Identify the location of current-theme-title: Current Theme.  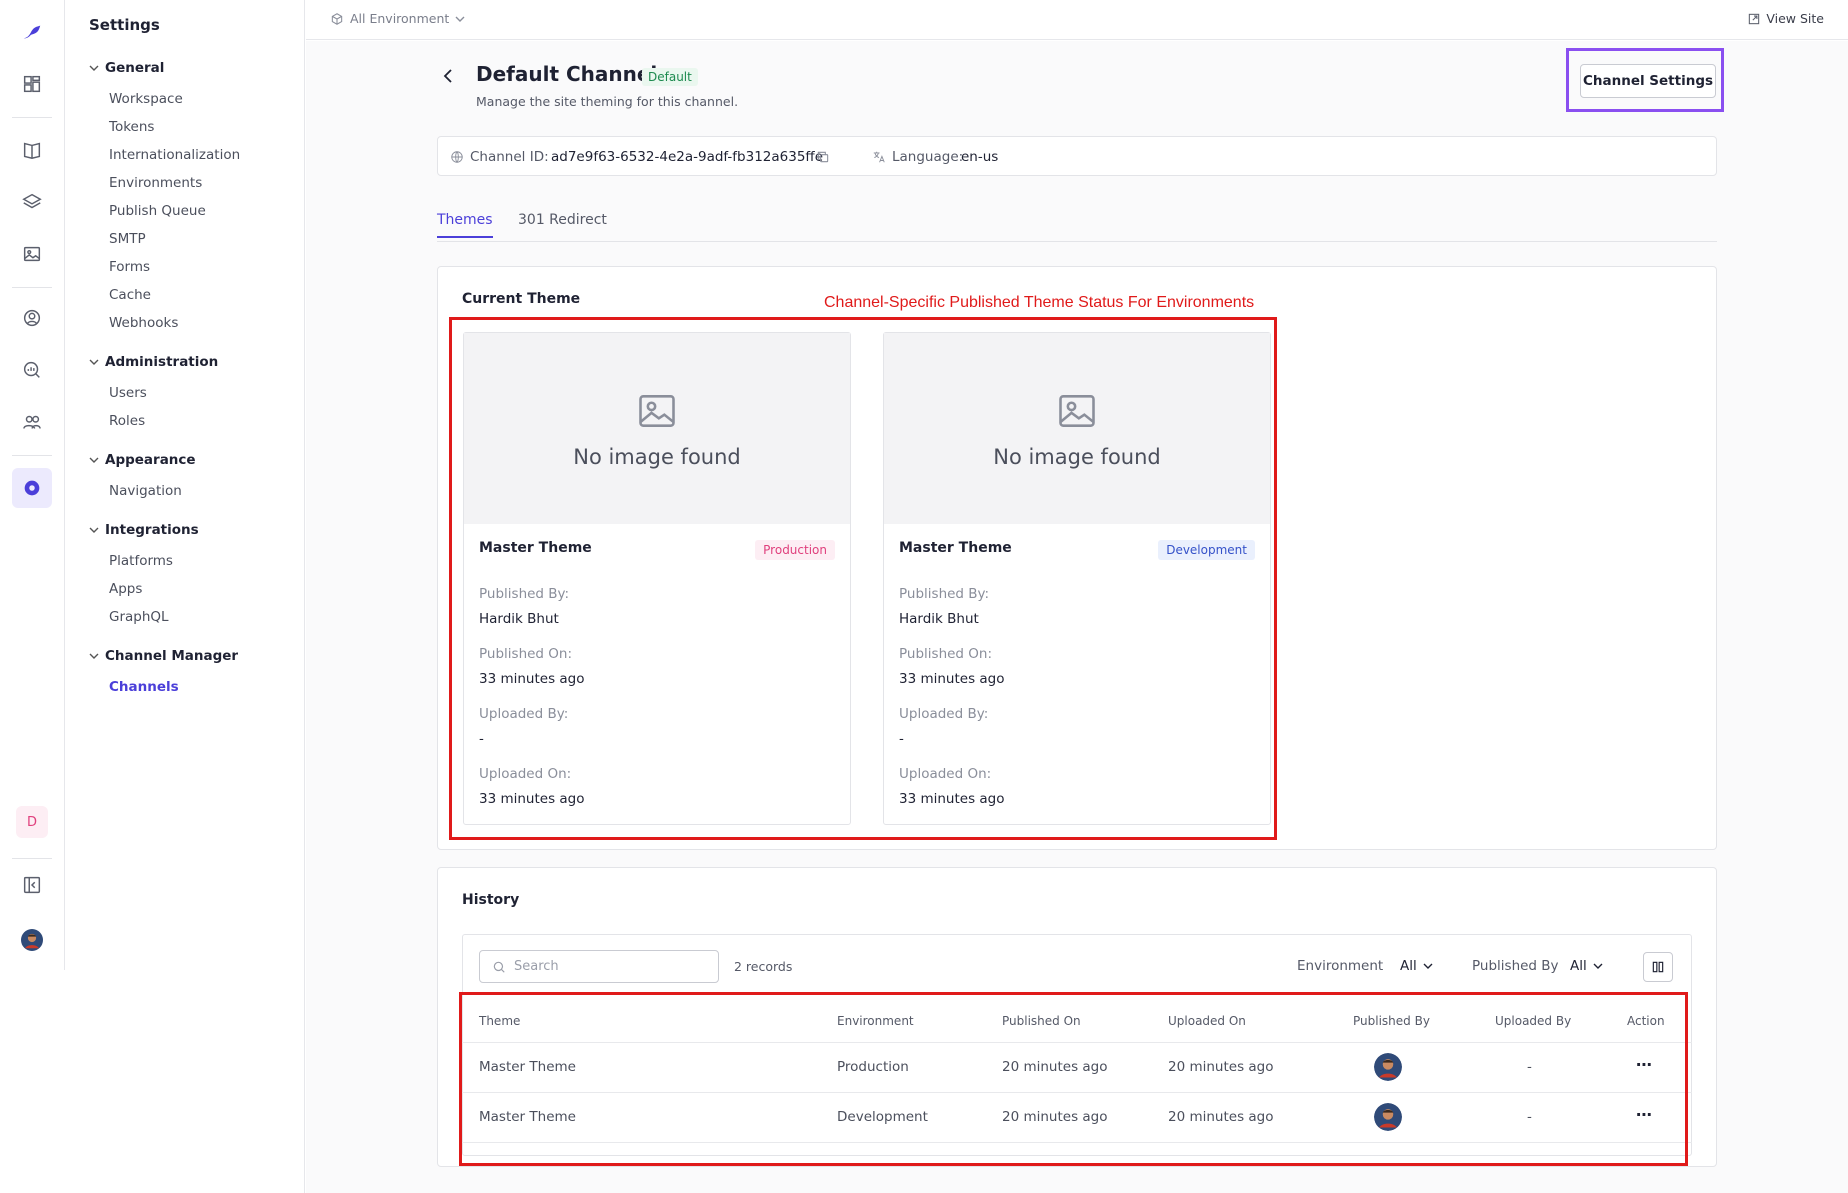
(521, 299).